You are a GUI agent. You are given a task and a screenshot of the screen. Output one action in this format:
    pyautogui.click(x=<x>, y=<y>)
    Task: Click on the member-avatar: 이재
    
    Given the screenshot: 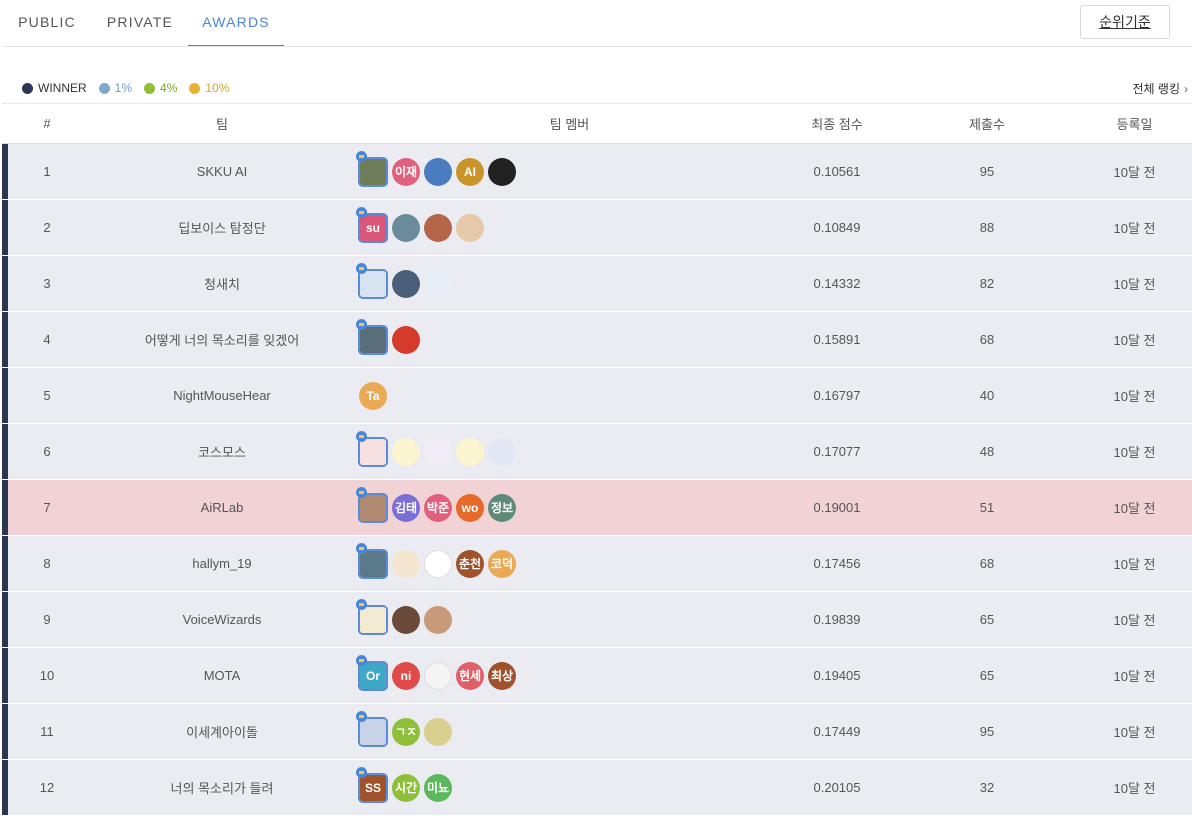 What is the action you would take?
    pyautogui.click(x=406, y=171)
    